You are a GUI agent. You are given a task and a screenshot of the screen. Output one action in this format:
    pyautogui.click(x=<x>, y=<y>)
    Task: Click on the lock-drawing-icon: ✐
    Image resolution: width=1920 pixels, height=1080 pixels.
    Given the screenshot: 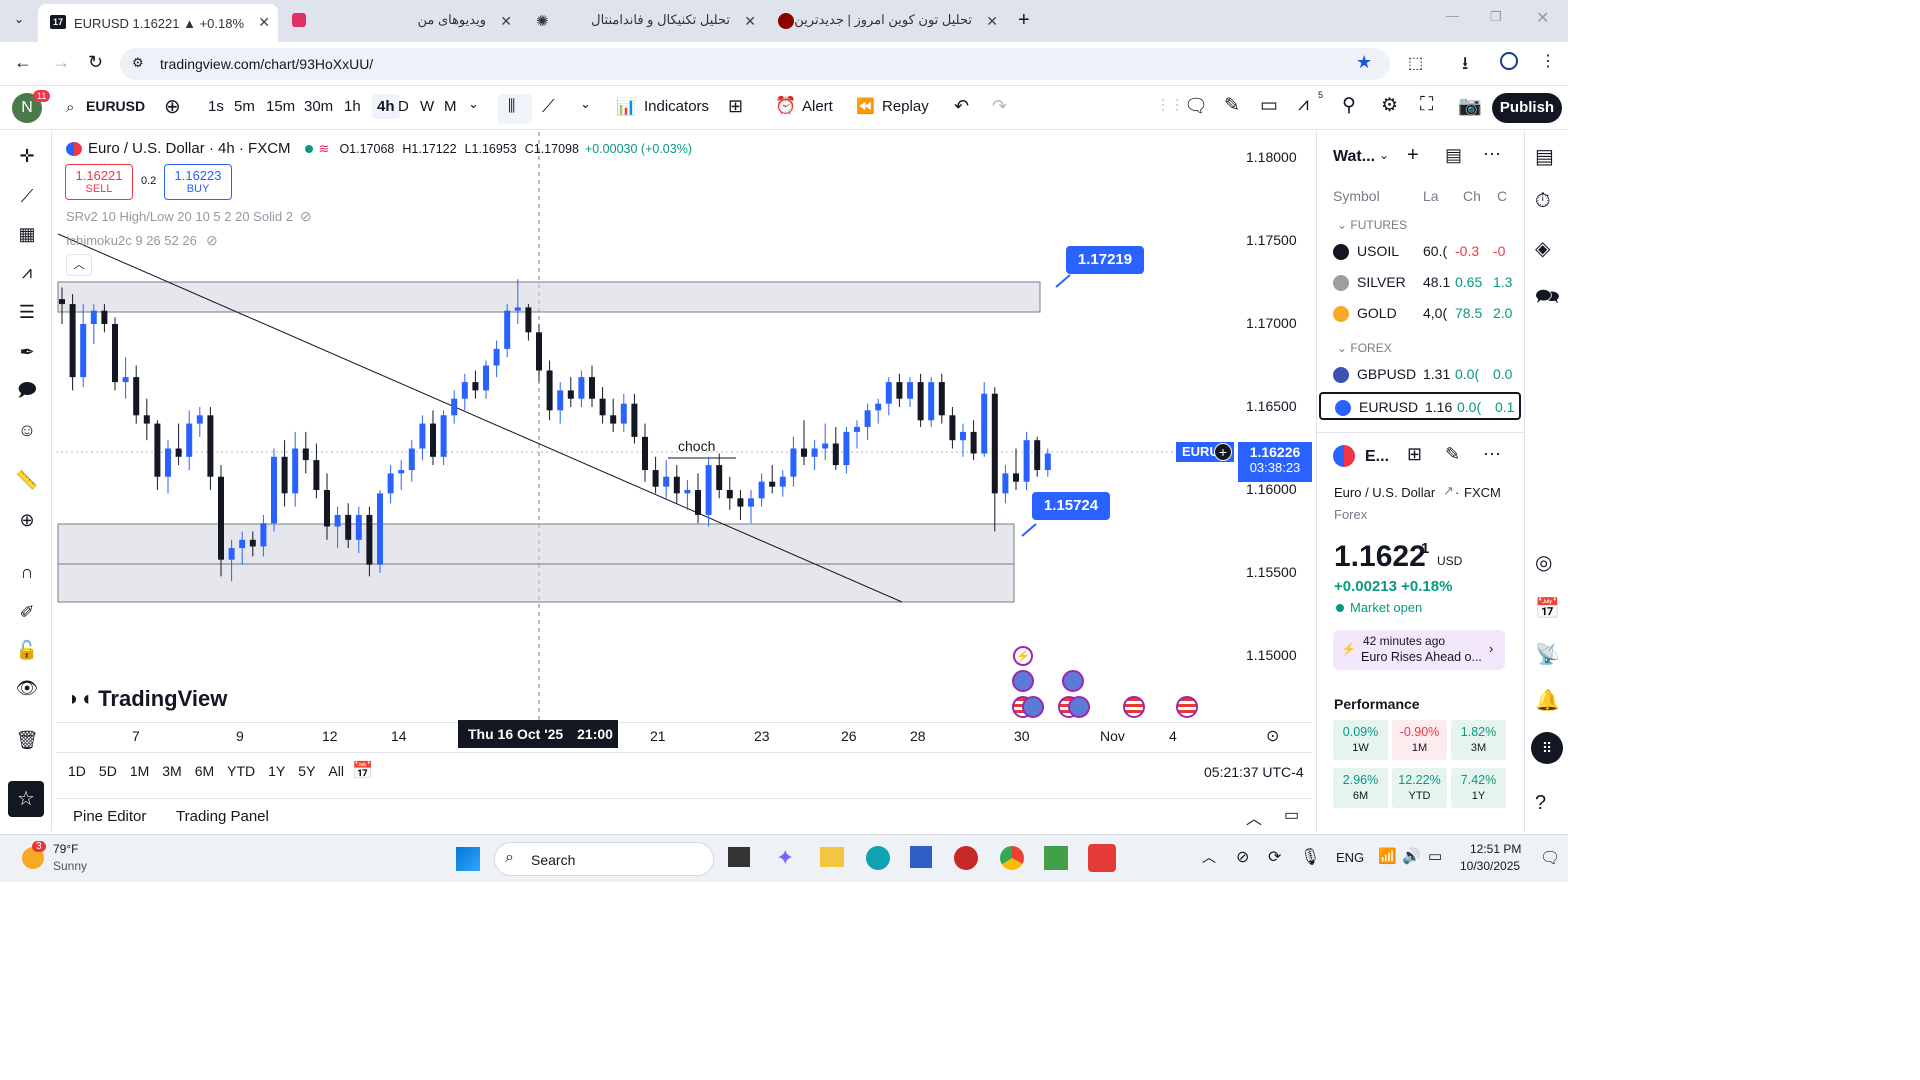 What is the action you would take?
    pyautogui.click(x=27, y=612)
    